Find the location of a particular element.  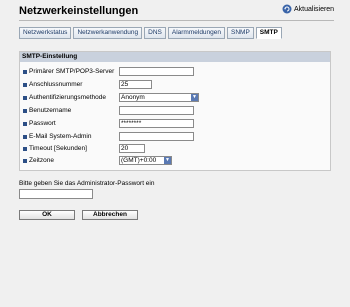

timezone-select-value: (GMT)+0:00 is located at coordinates (139, 160).